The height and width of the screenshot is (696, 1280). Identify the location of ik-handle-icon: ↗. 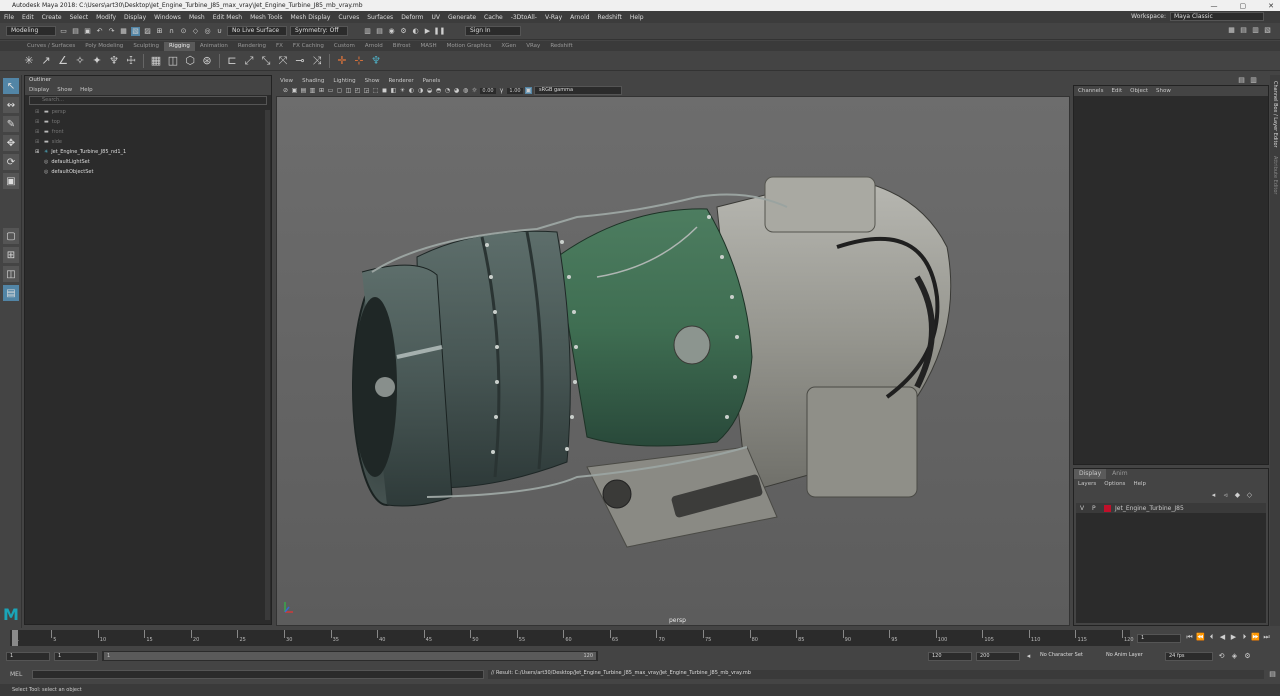
(46, 61).